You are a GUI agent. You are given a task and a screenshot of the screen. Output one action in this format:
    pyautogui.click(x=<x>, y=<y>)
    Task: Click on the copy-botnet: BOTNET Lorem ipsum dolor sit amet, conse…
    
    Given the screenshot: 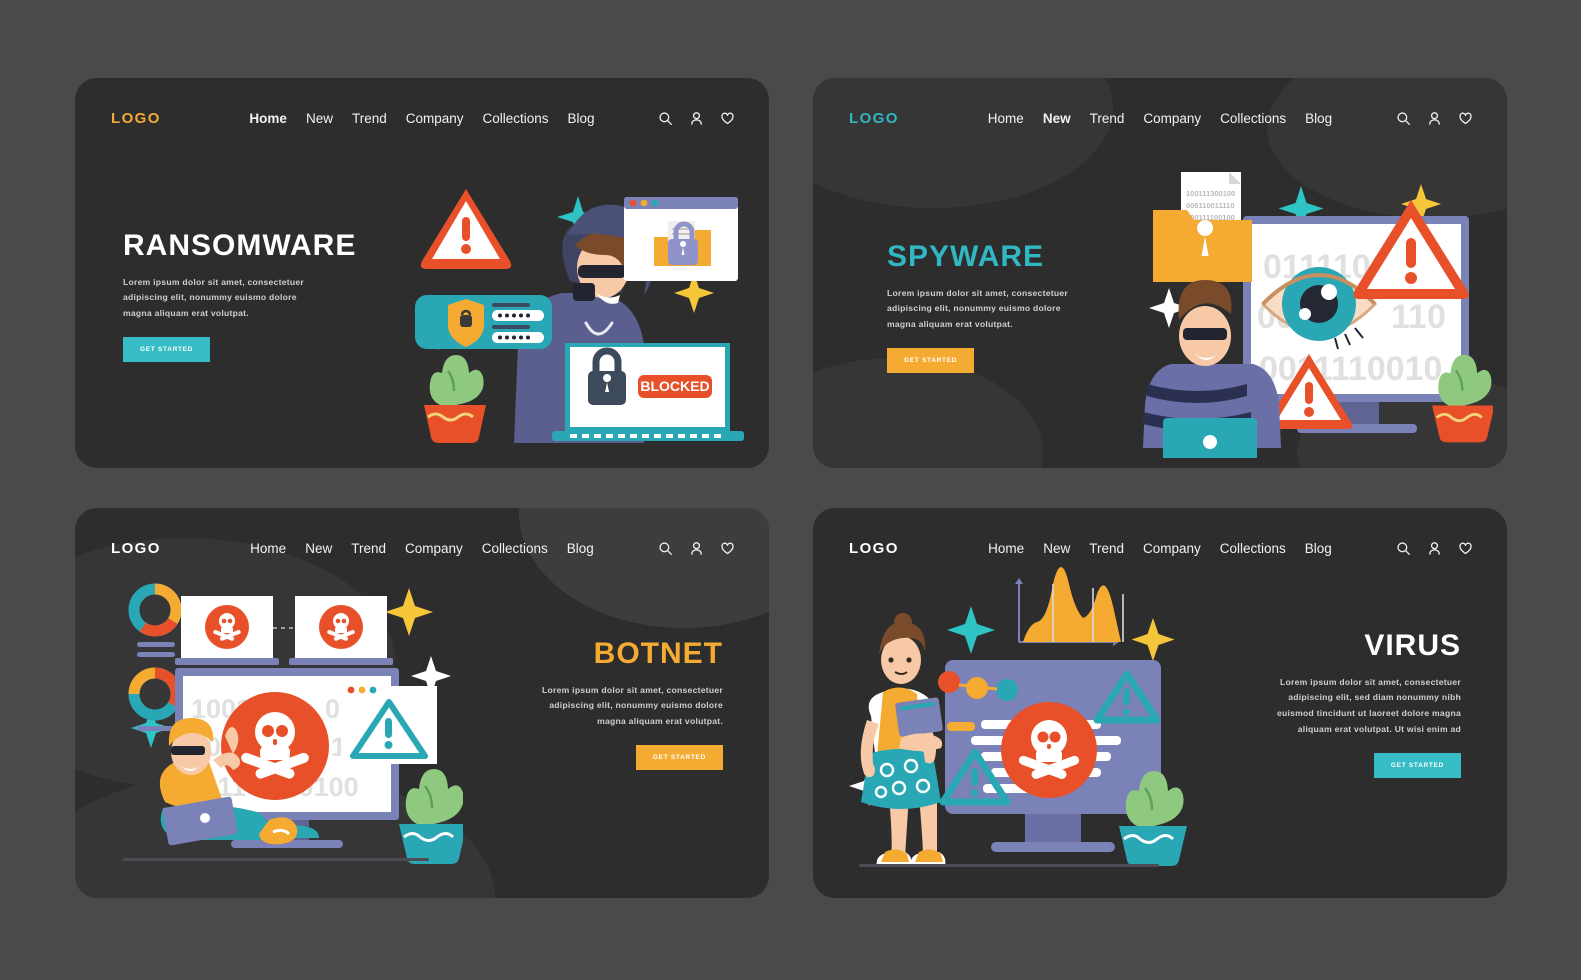 What is the action you would take?
    pyautogui.click(x=588, y=704)
    